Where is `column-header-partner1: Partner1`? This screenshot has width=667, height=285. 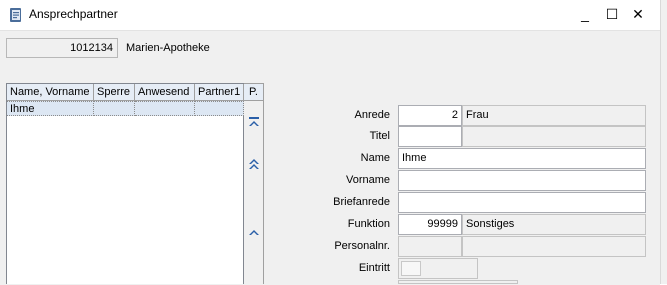
column-header-partner1: Partner1 is located at coordinates (219, 92).